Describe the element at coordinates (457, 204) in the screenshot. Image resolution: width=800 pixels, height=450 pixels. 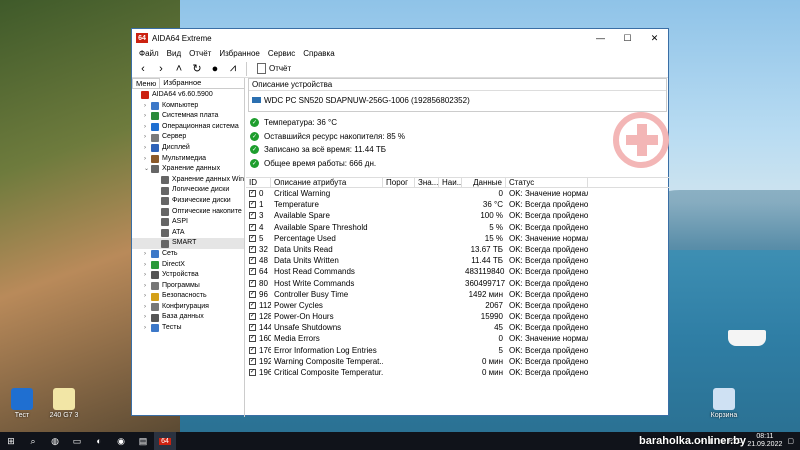
I see `table-row: 1 Temperature 36 °C OK: Всегда пройдено` at that location.